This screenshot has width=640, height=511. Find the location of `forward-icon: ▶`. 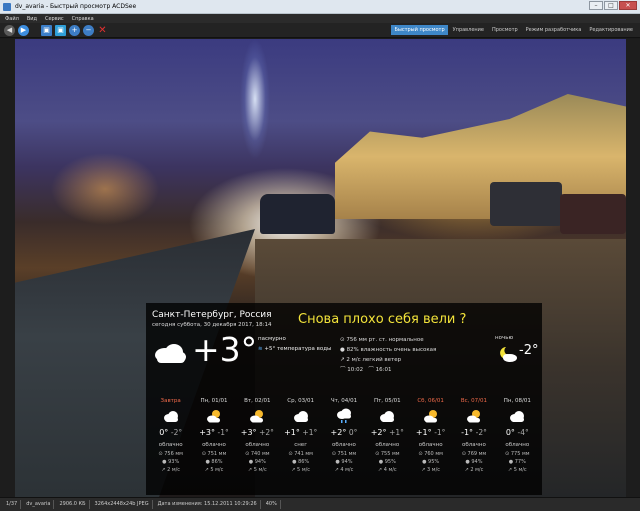

forward-icon: ▶ is located at coordinates (23, 30).